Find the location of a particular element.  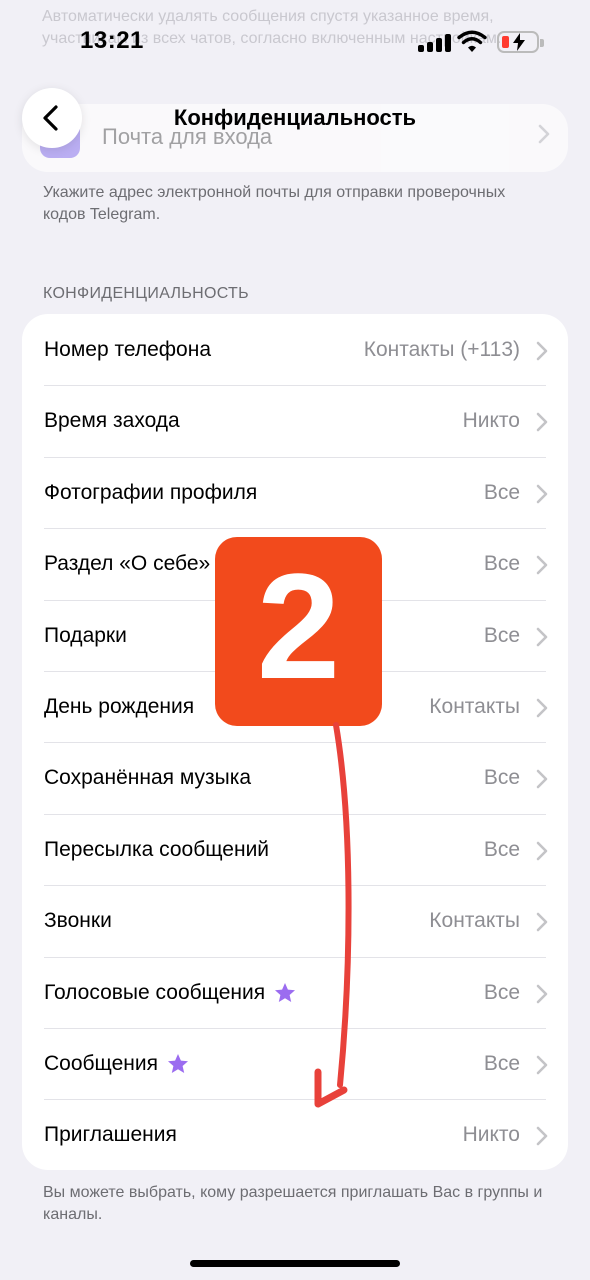

annotation-arrow is located at coordinates (333, 915).